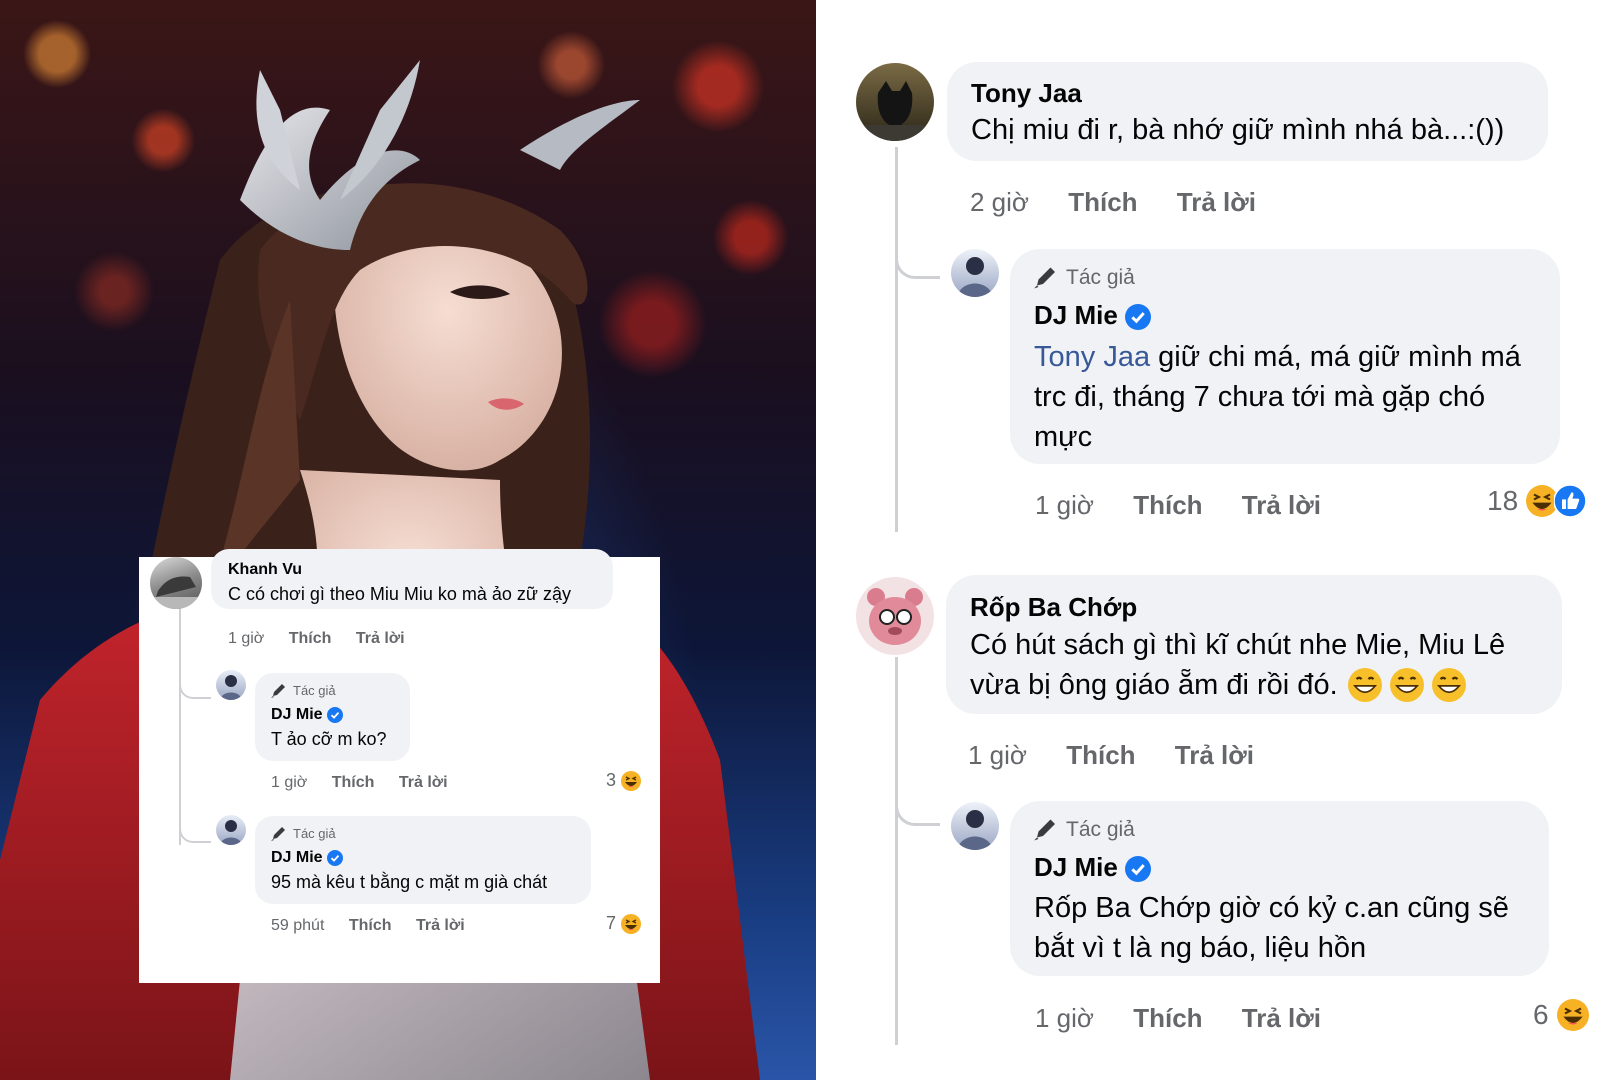 The image size is (1620, 1080). I want to click on avatar-rop-ba-chop, so click(895, 616).